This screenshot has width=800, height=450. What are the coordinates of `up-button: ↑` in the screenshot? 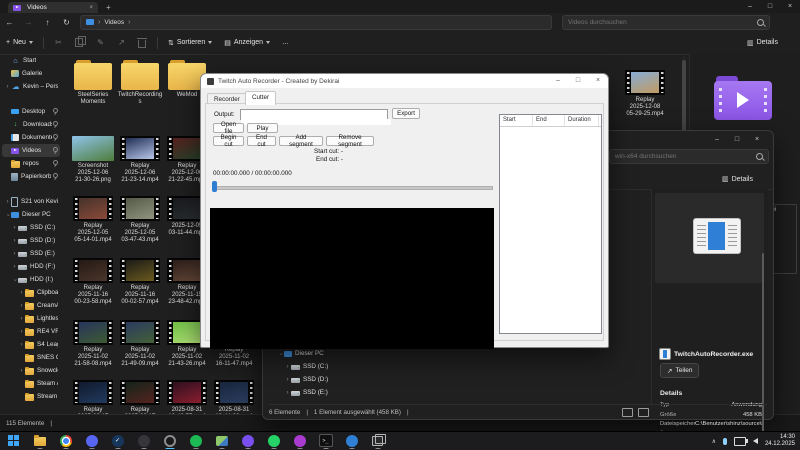 It's located at (47, 22).